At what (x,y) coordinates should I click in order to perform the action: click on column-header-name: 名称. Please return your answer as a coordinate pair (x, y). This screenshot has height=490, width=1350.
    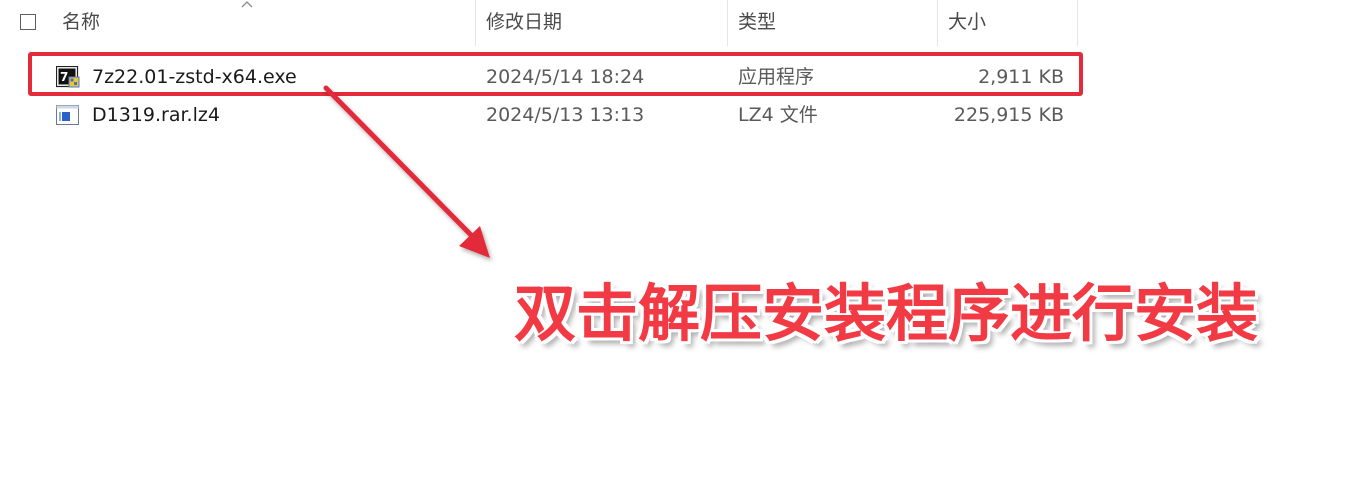
    Looking at the image, I should click on (81, 22).